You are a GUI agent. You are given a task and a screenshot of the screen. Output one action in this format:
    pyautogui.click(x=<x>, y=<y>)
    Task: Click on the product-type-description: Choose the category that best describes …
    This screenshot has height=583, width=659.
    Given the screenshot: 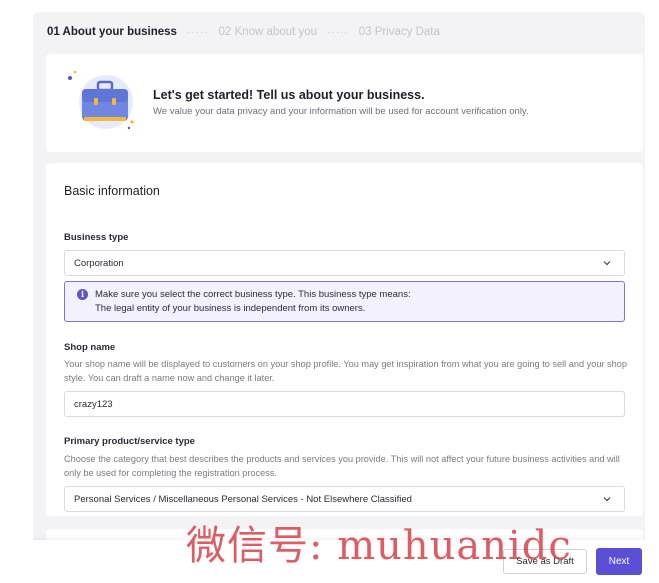 What is the action you would take?
    pyautogui.click(x=342, y=466)
    